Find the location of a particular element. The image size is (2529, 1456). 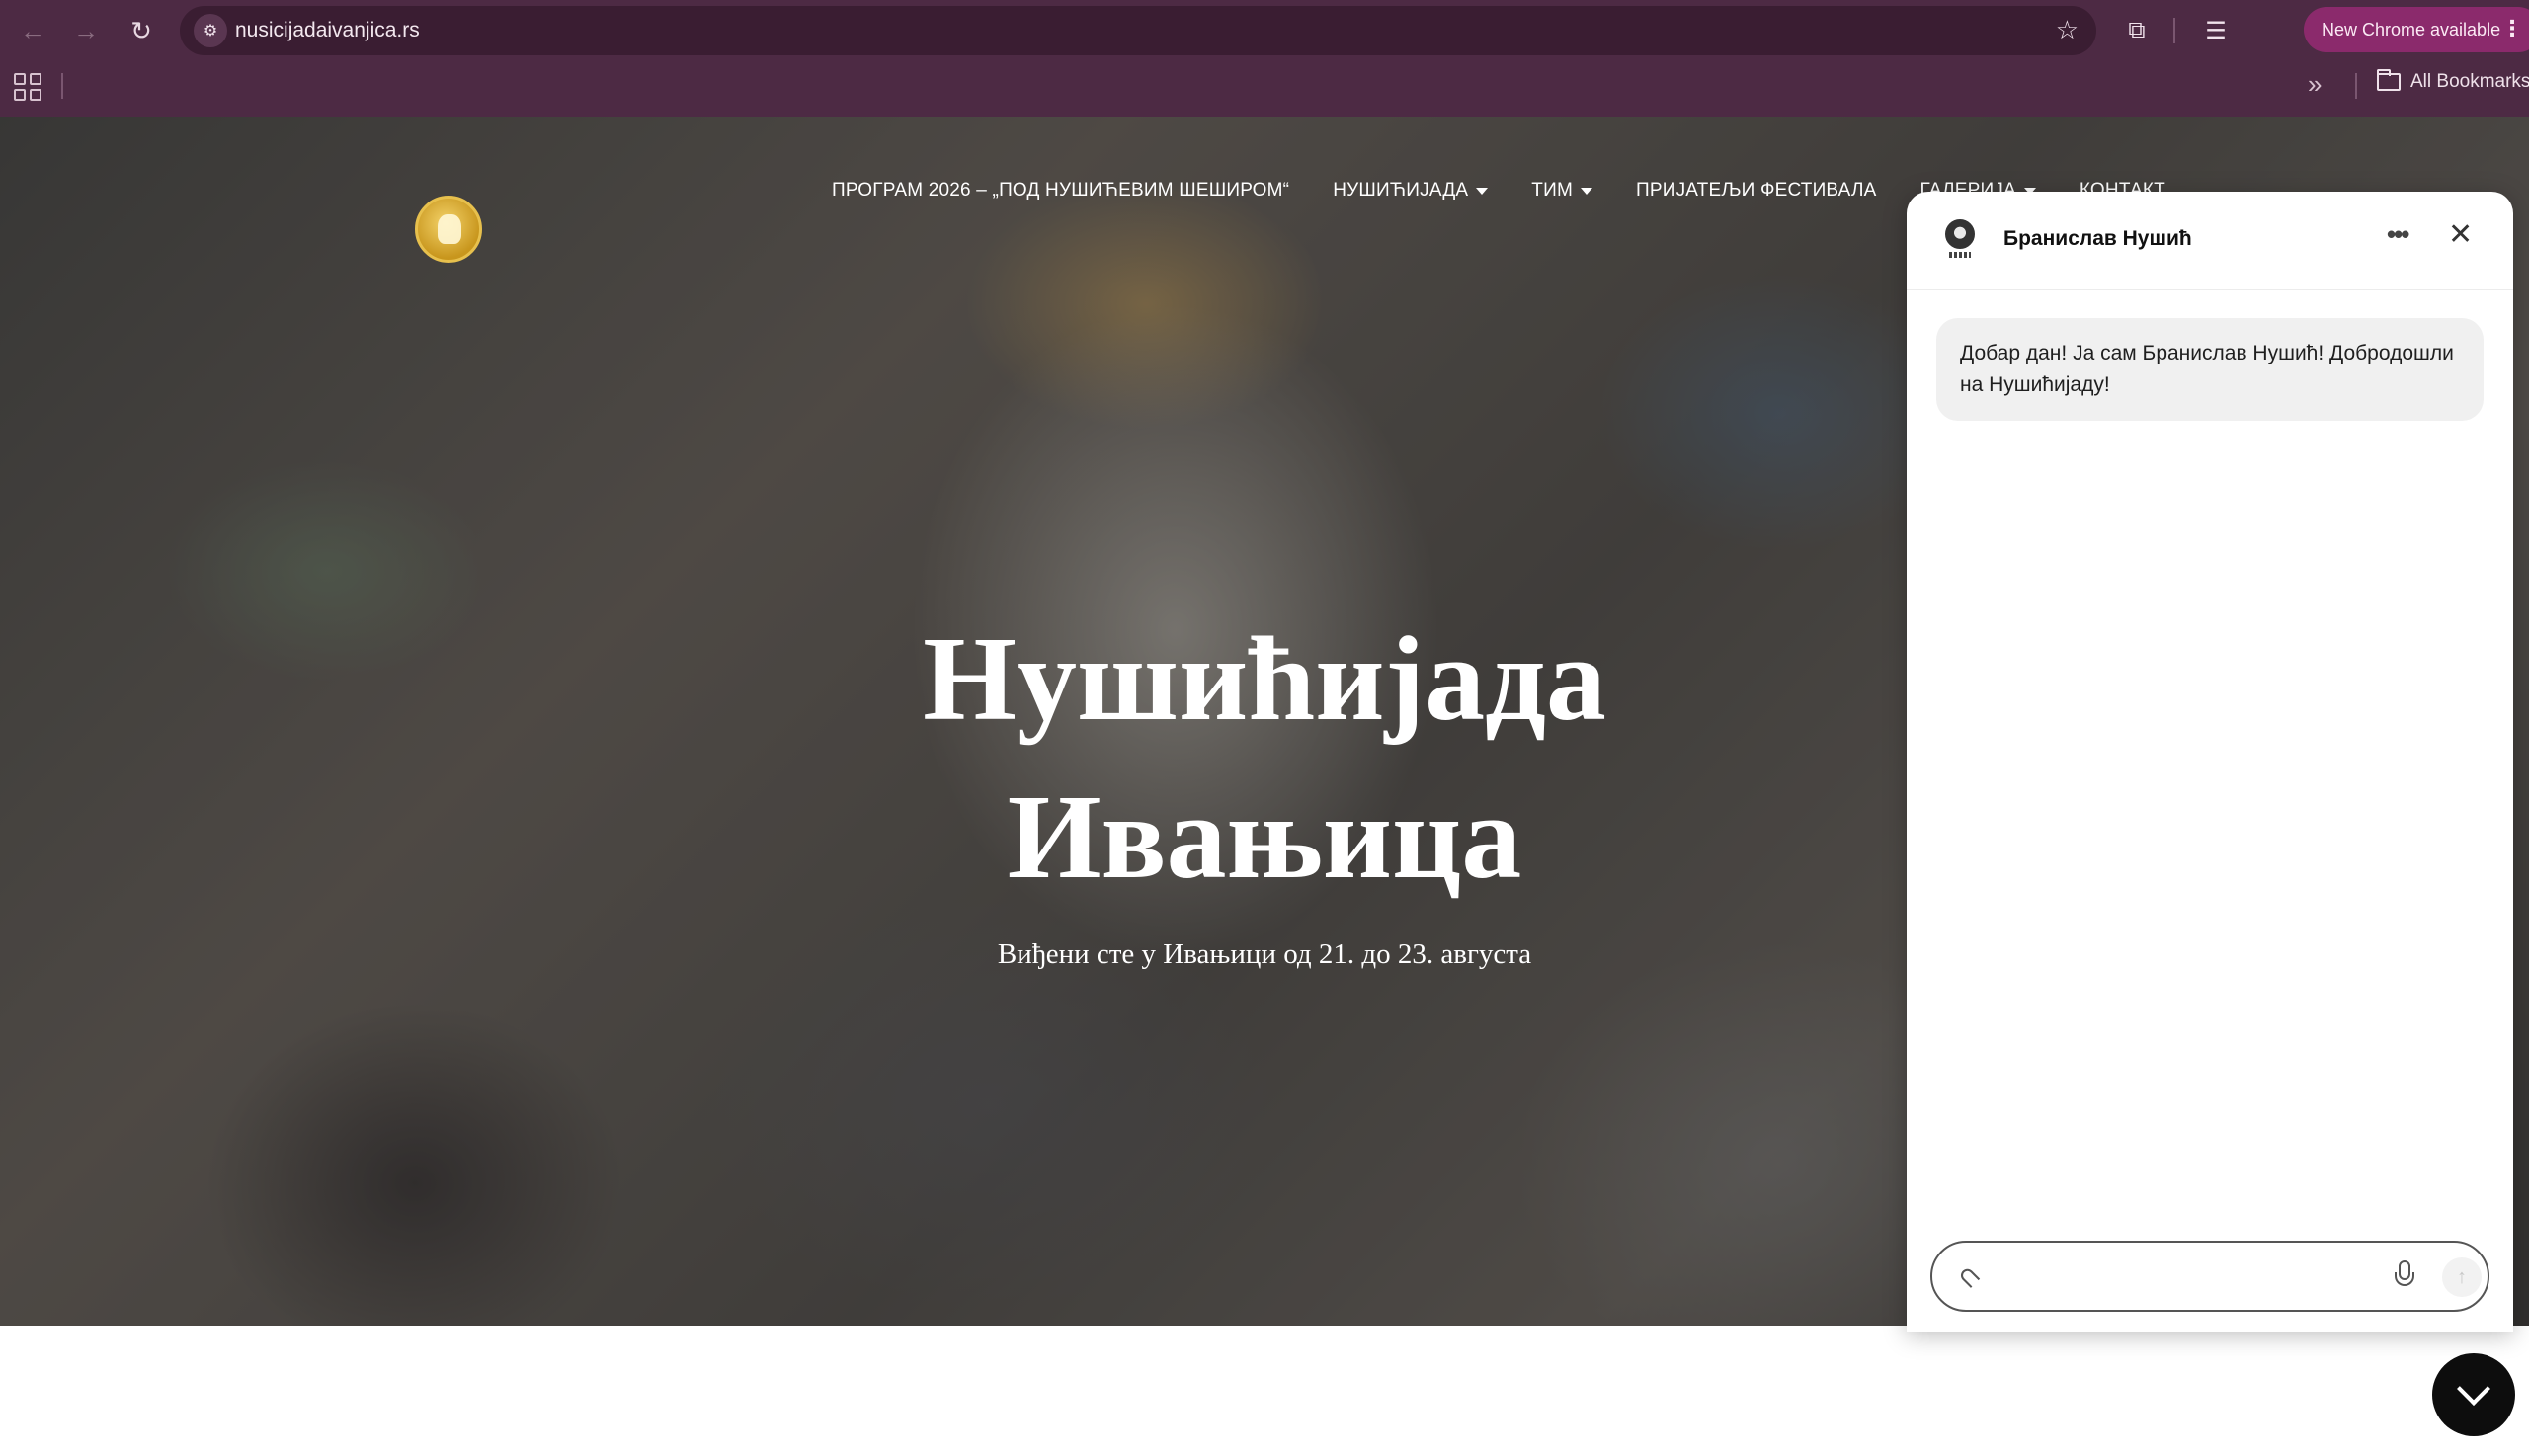

chat-header: Бранислав Нушић ••• ✕ is located at coordinates (2210, 241).